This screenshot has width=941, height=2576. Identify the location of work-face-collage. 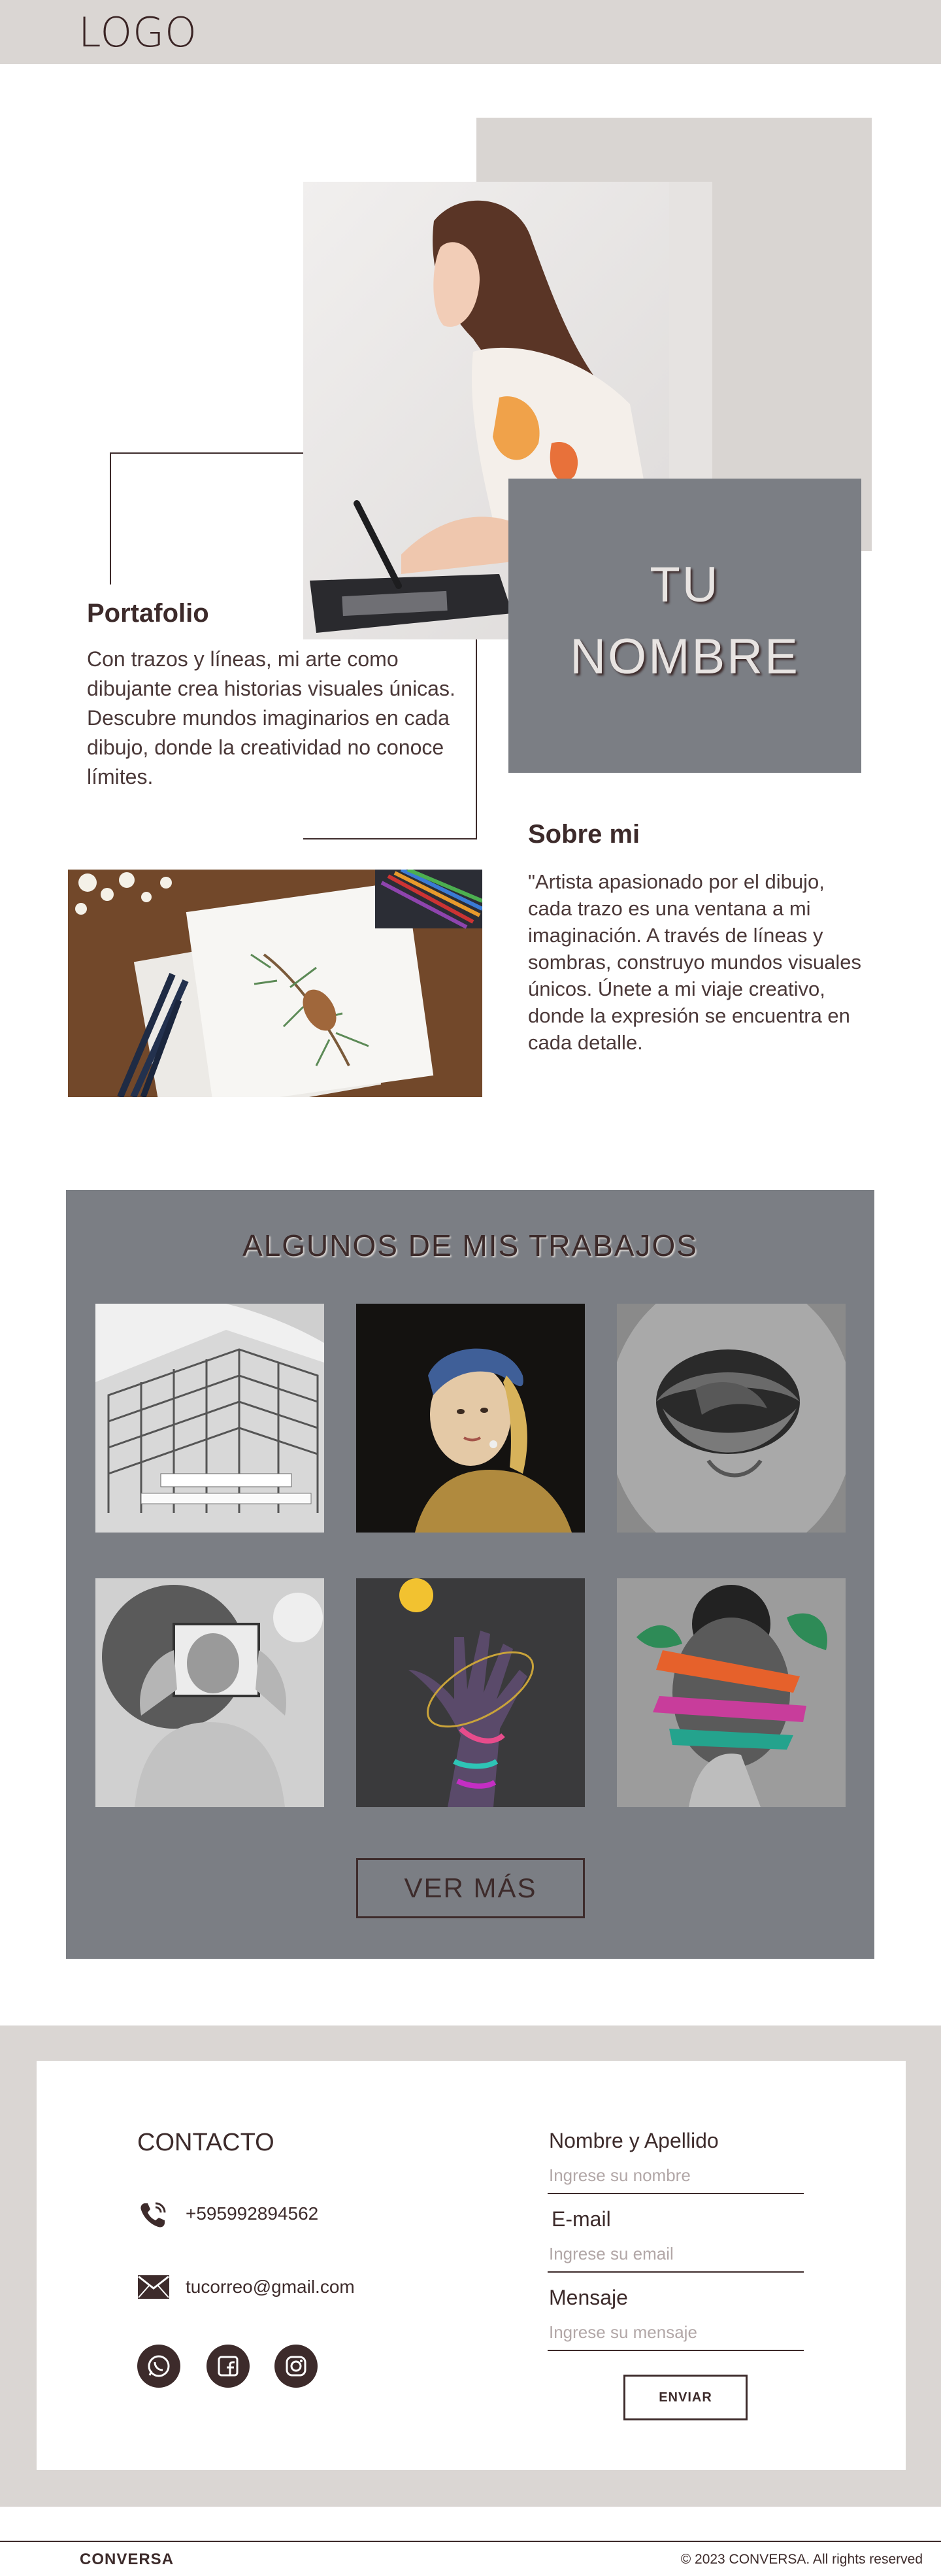
(731, 1692).